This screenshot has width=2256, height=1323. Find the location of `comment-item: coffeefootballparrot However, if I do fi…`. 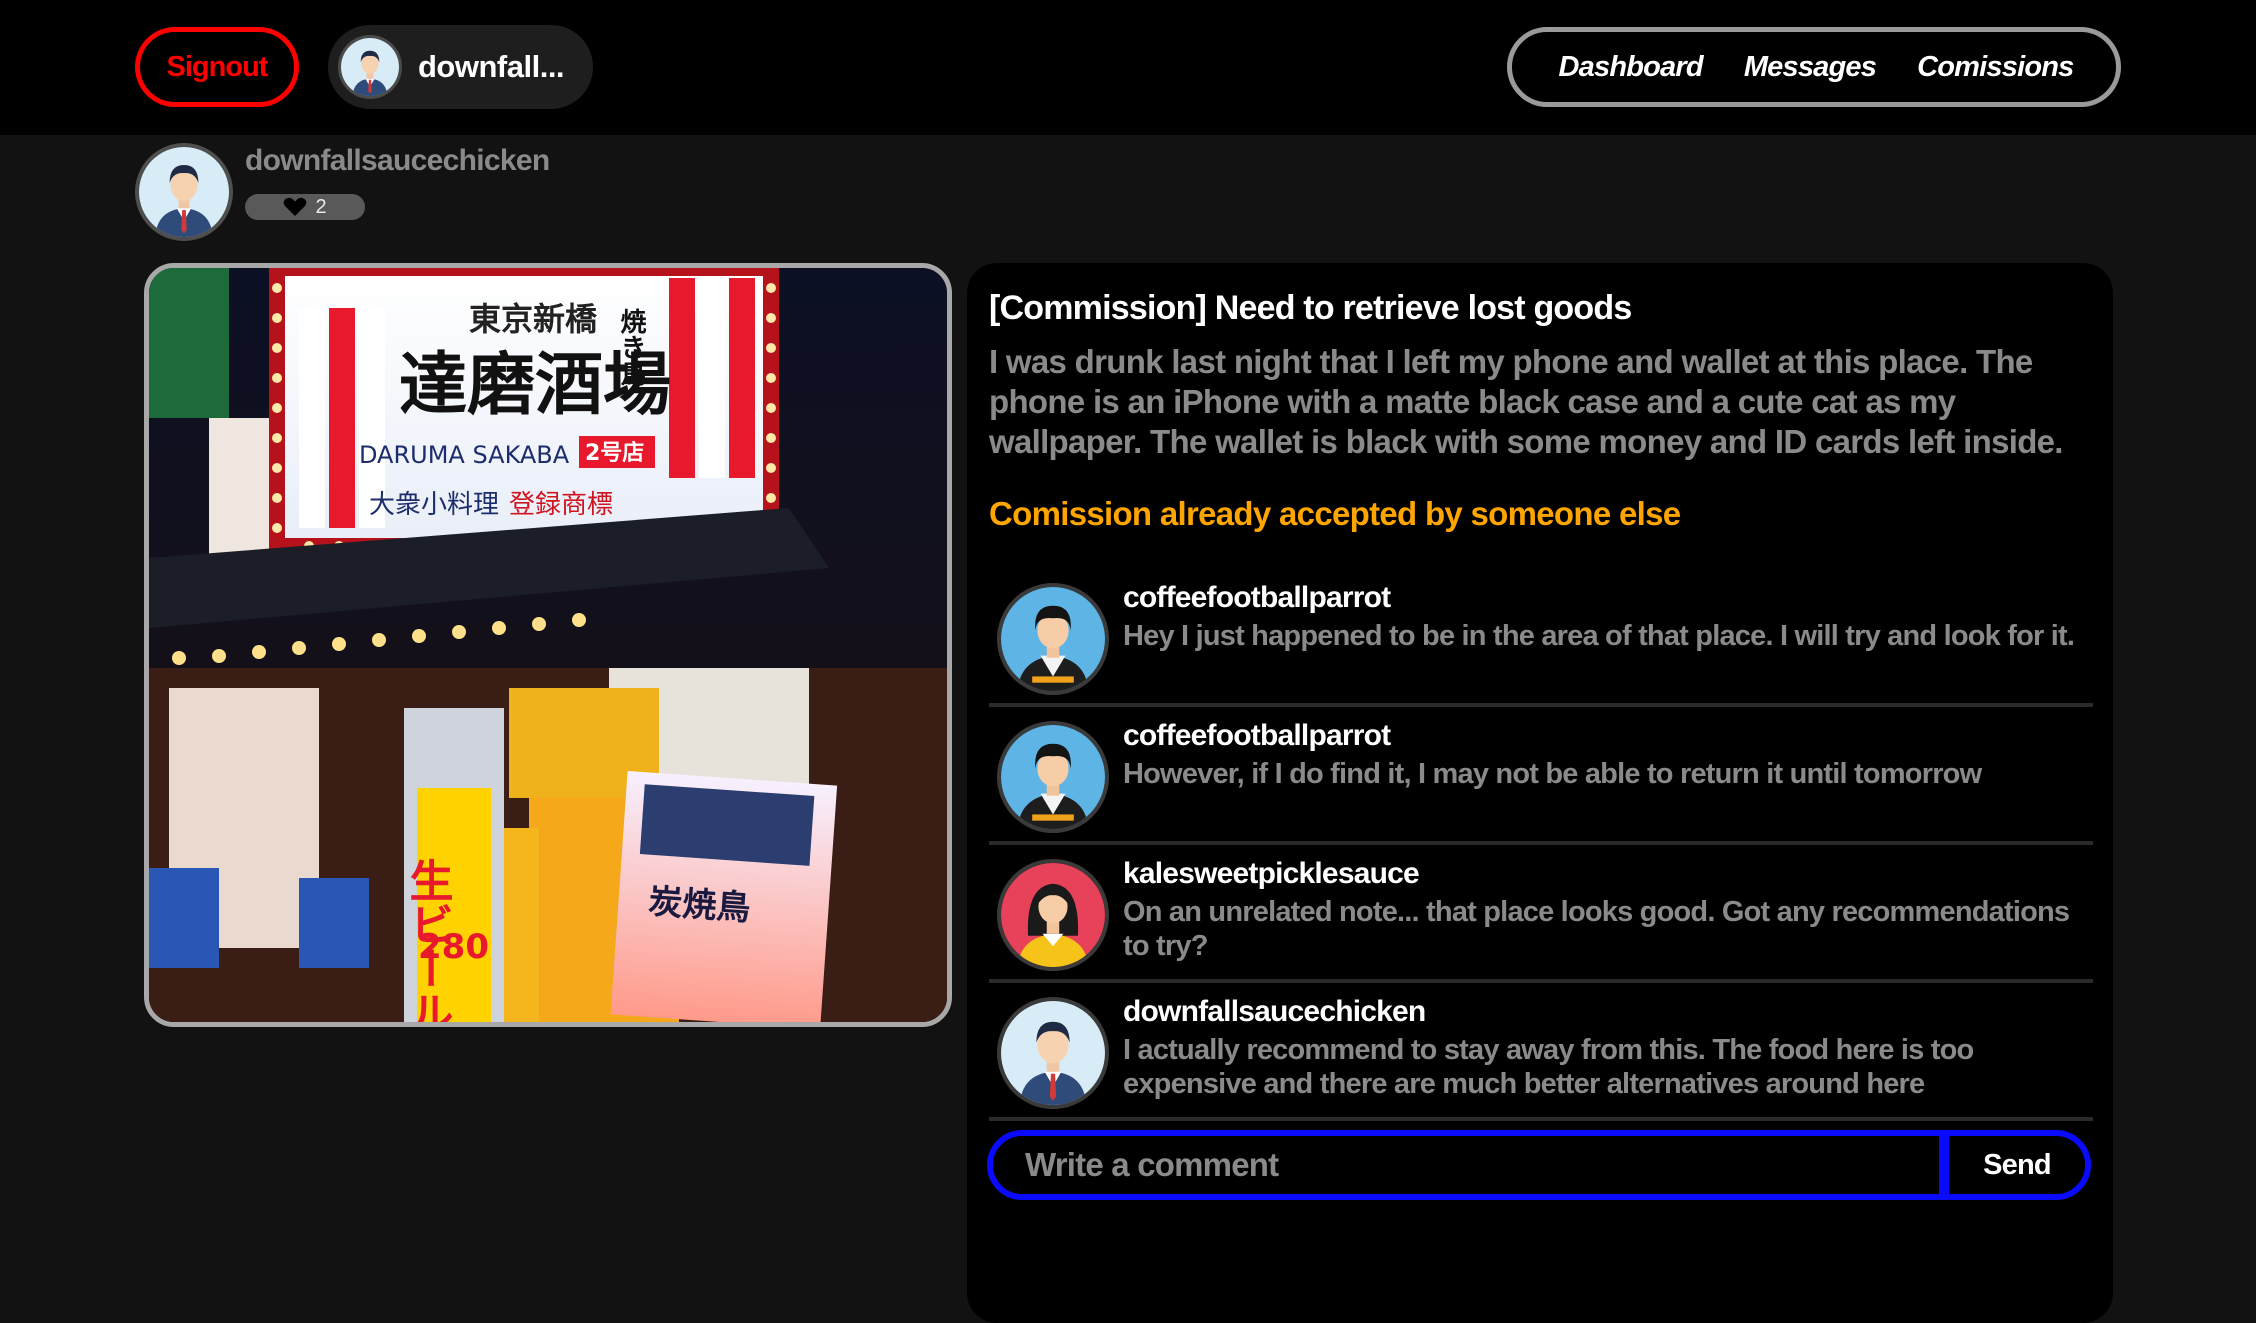

comment-item: coffeefootballparrot However, if I do fi… is located at coordinates (1541, 776).